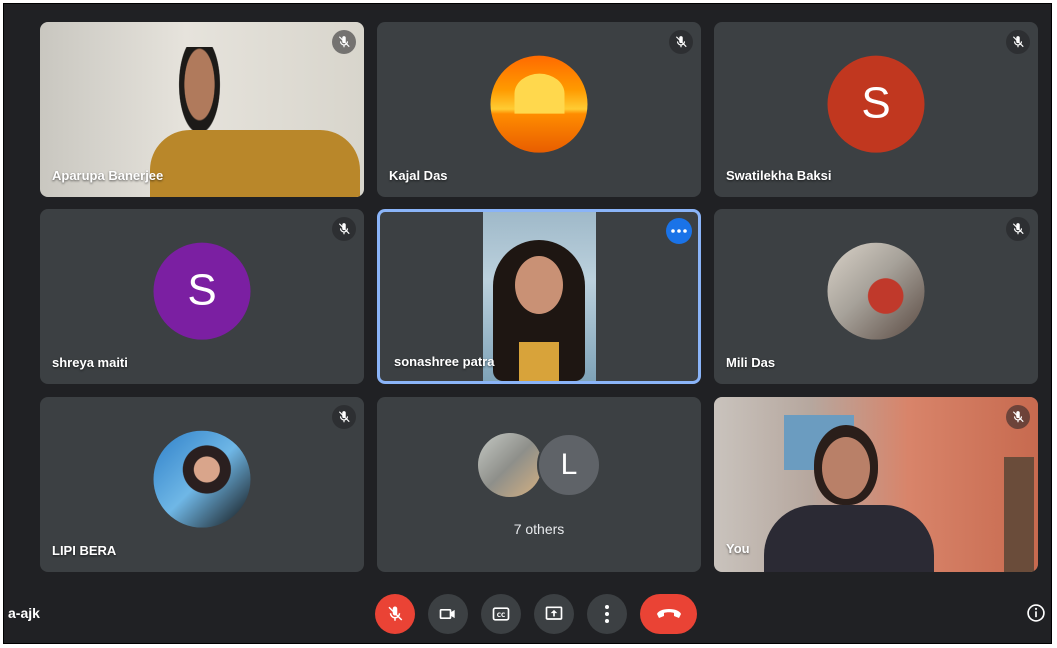 The height and width of the screenshot is (648, 1057). I want to click on participant-tile-swatilekha: S Swatilekha Baksi, so click(876, 109).